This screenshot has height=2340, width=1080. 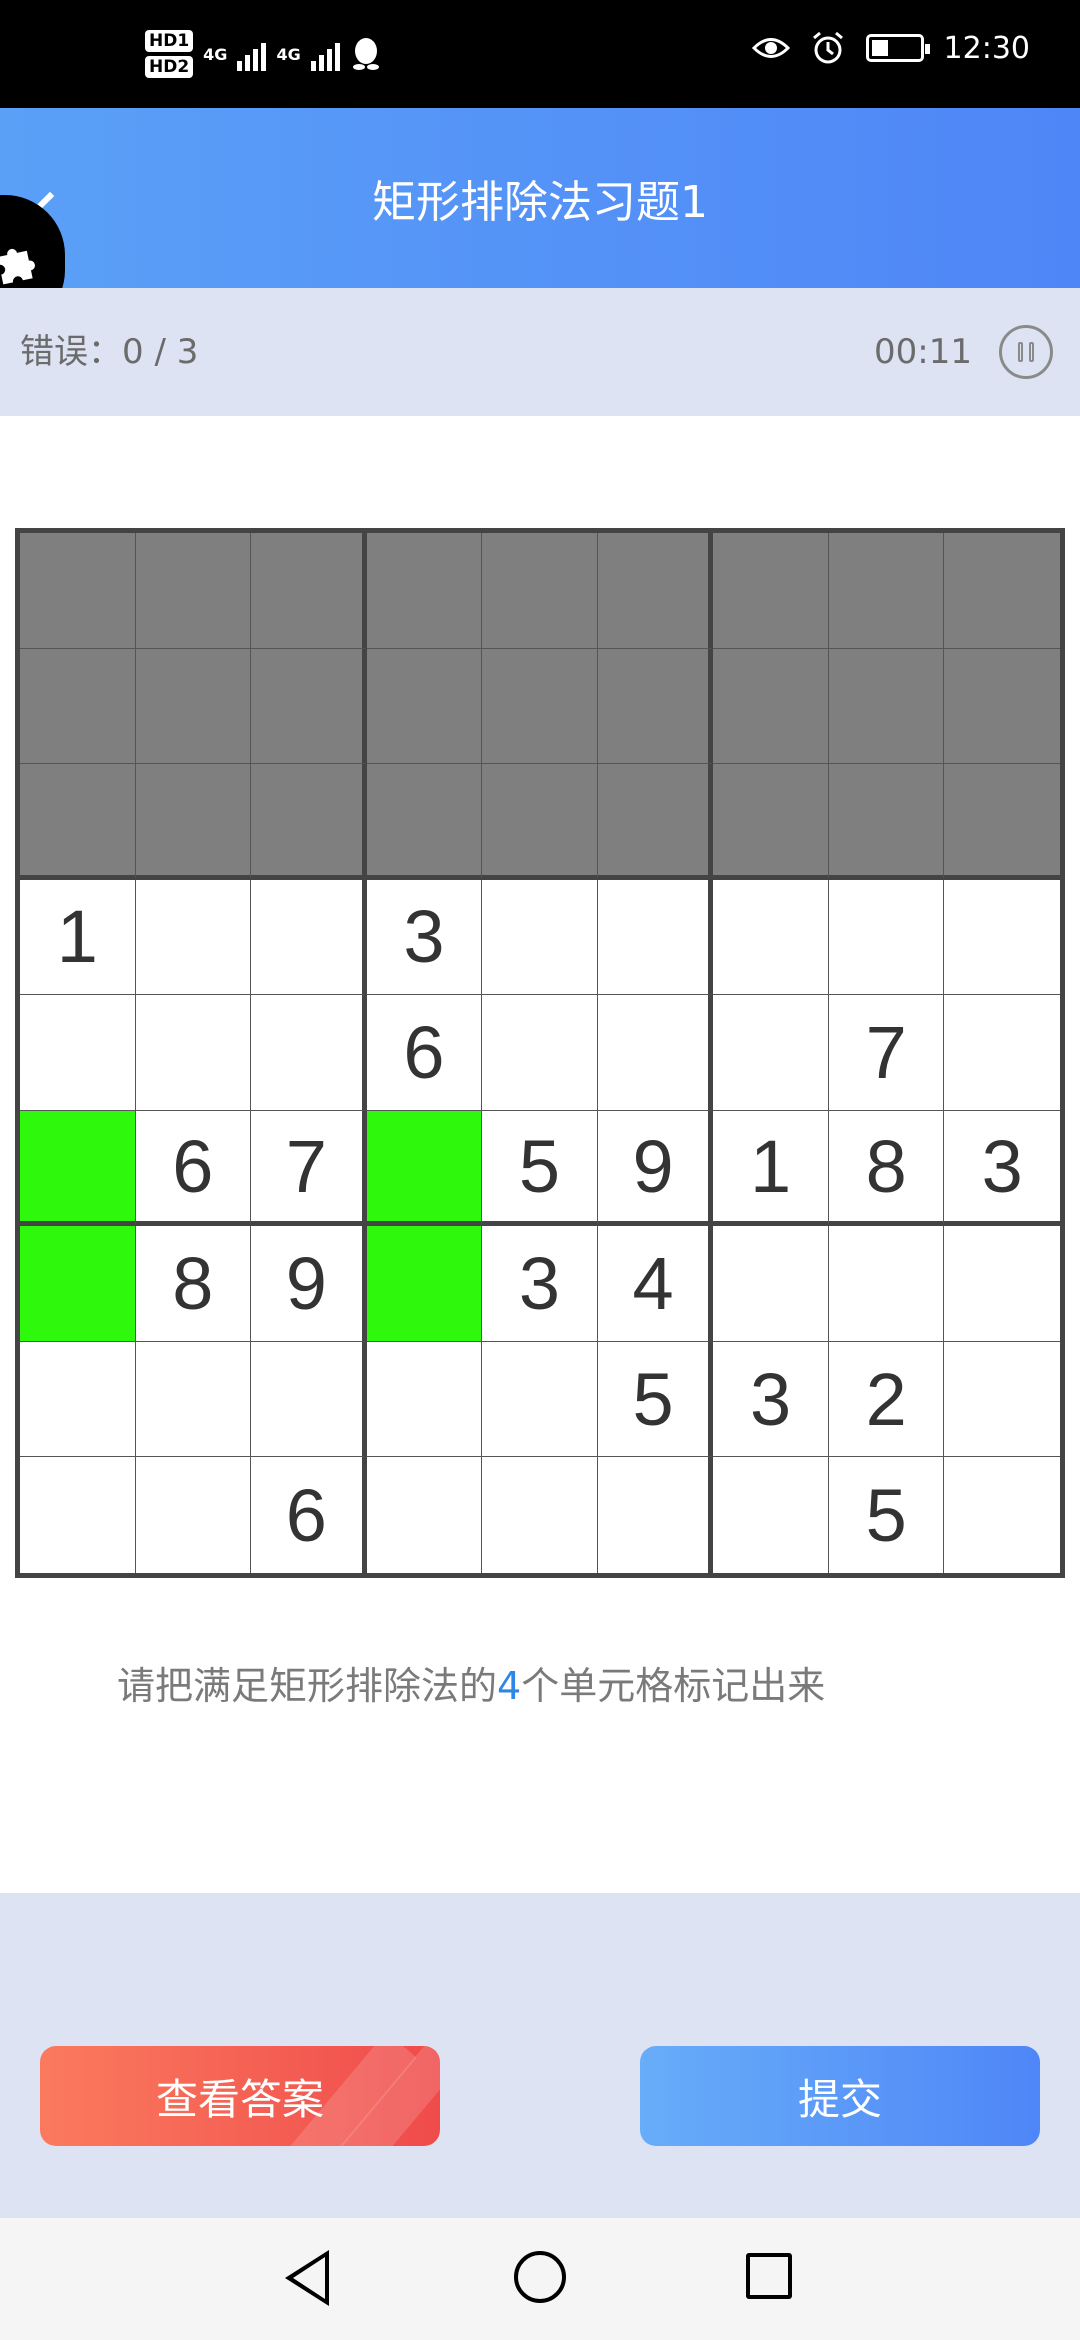 I want to click on board-cell-r9c9, so click(x=1002, y=1515).